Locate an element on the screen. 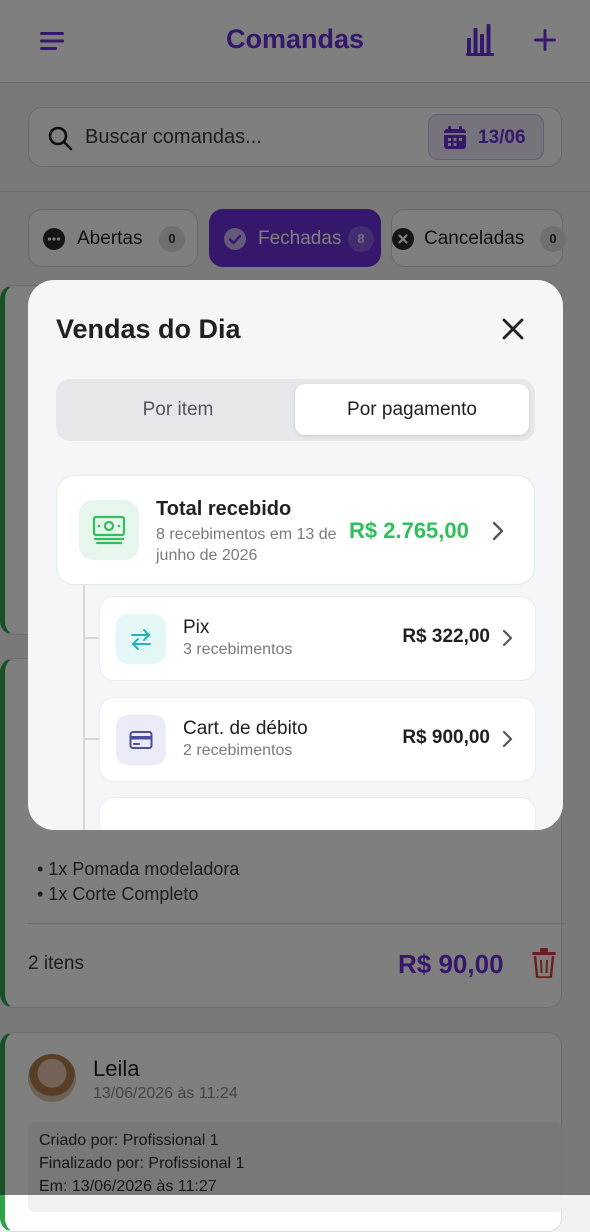 The image size is (590, 1232). payment-method-debit-card: Cart. de débito 2 recebimentos R$ 900,00 is located at coordinates (317, 739).